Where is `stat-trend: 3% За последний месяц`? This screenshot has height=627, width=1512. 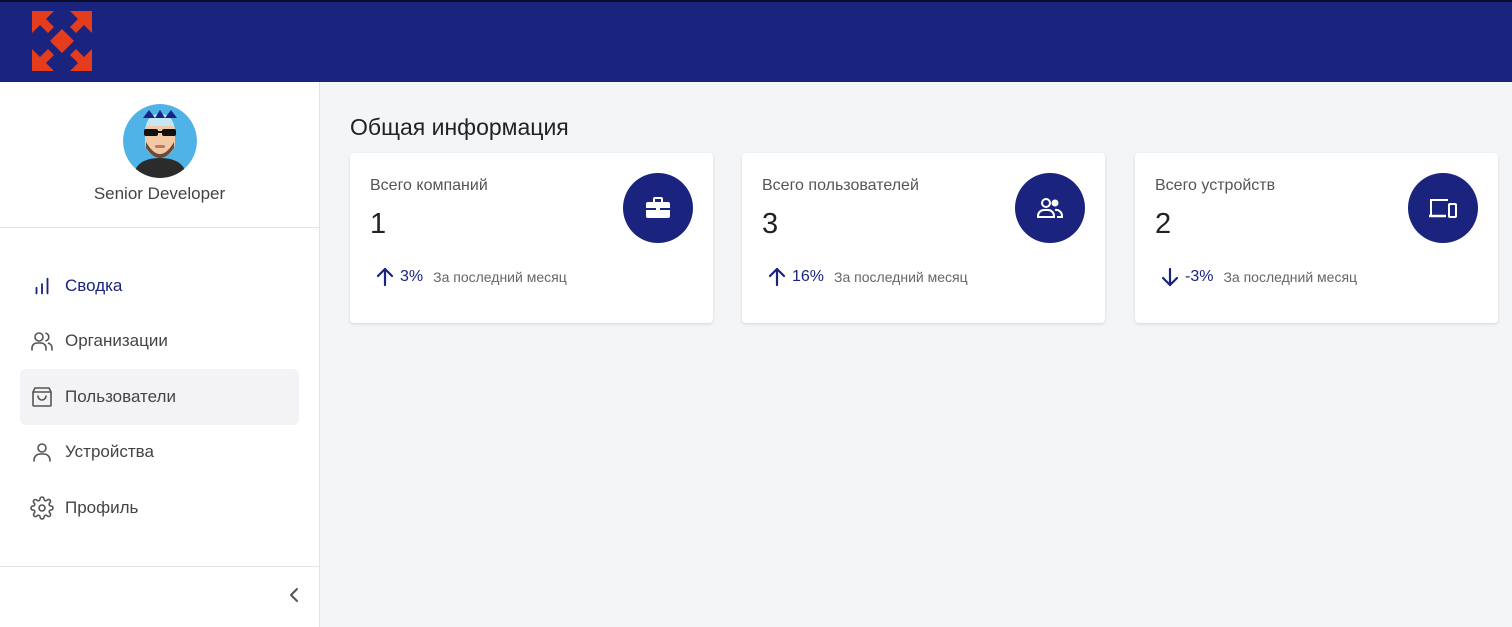
stat-trend: 3% За последний месяц is located at coordinates (470, 277).